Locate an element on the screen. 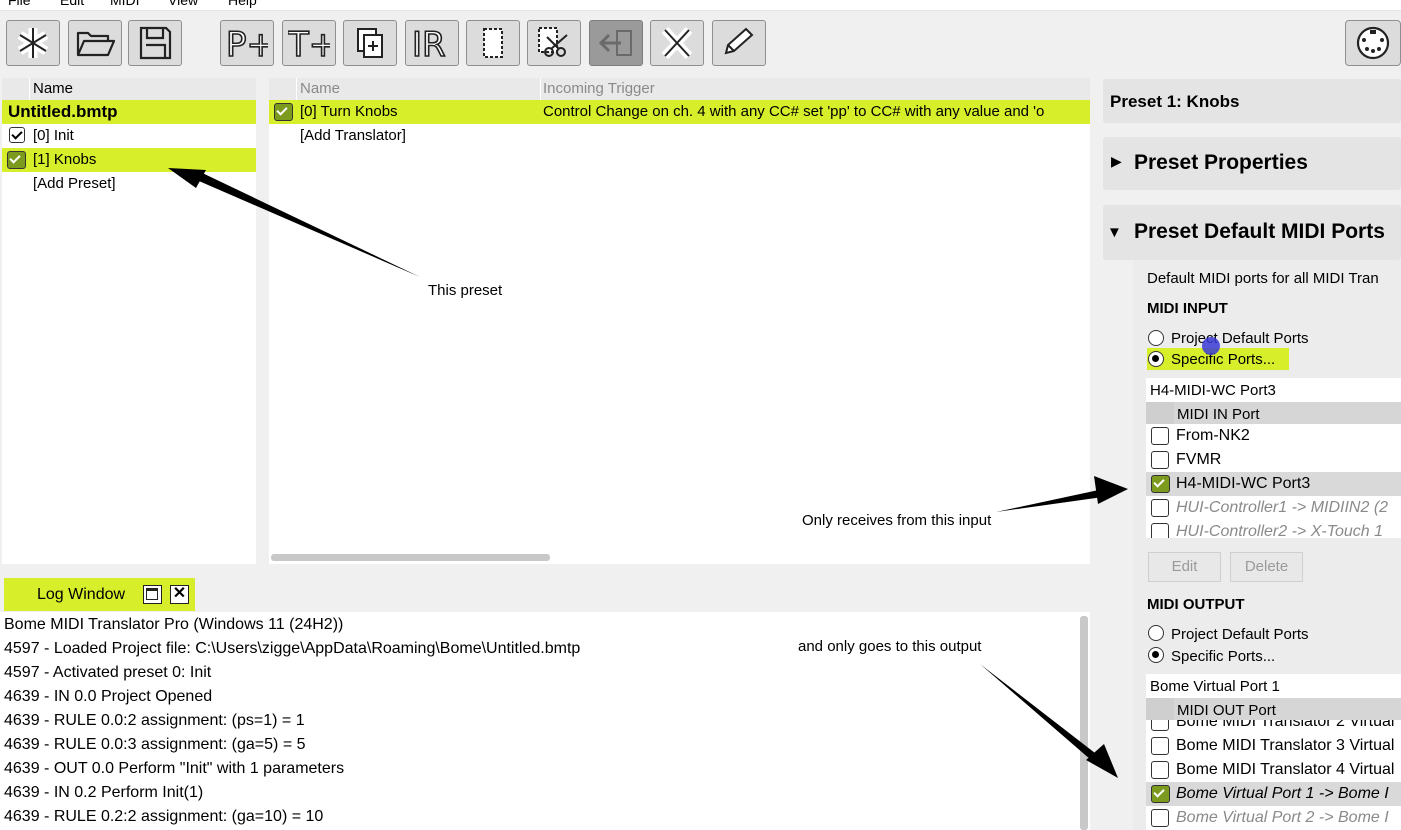 This screenshot has height=830, width=1401. arrow-only-receives is located at coordinates (1053, 500).